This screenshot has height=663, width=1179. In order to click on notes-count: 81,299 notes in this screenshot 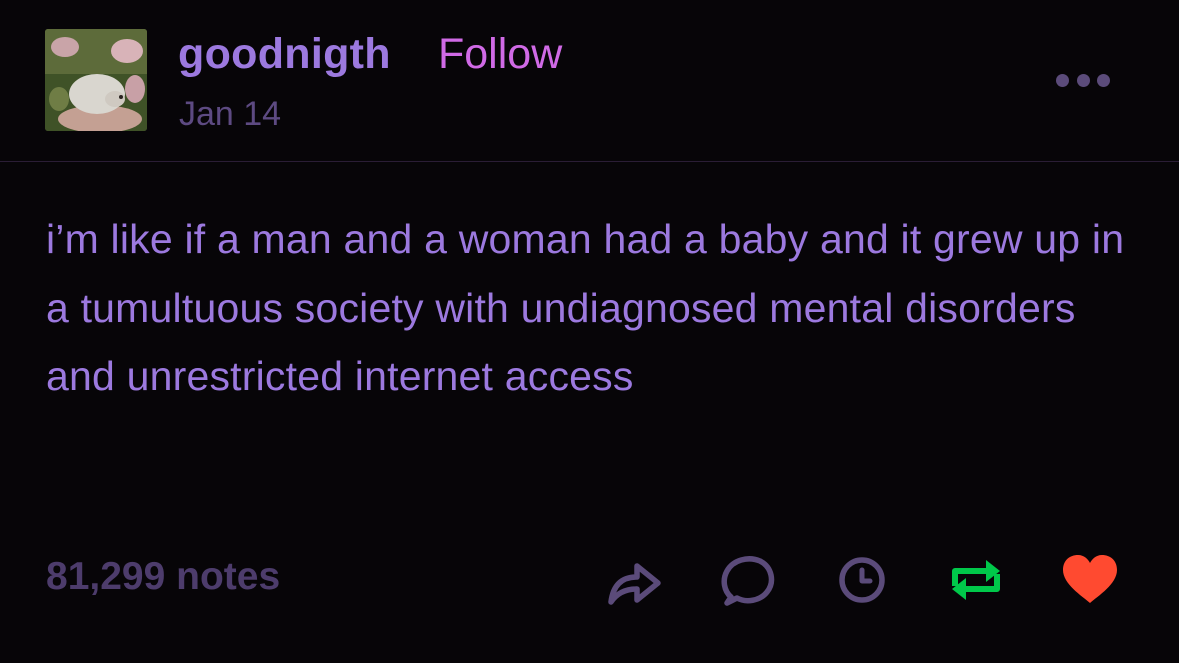, I will do `click(163, 577)`.